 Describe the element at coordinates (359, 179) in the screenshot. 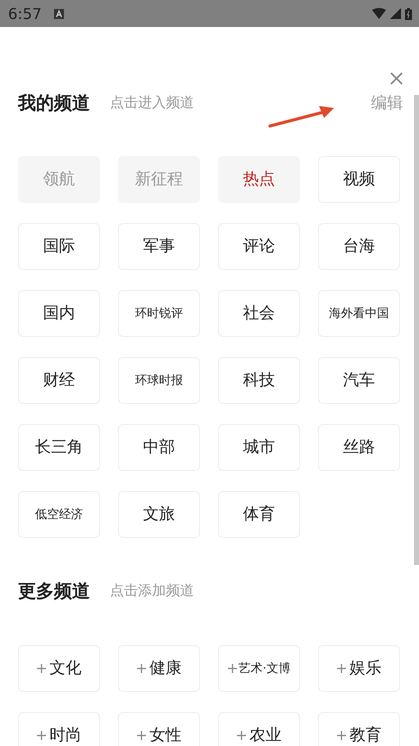

I see `channel-tile: 视频` at that location.